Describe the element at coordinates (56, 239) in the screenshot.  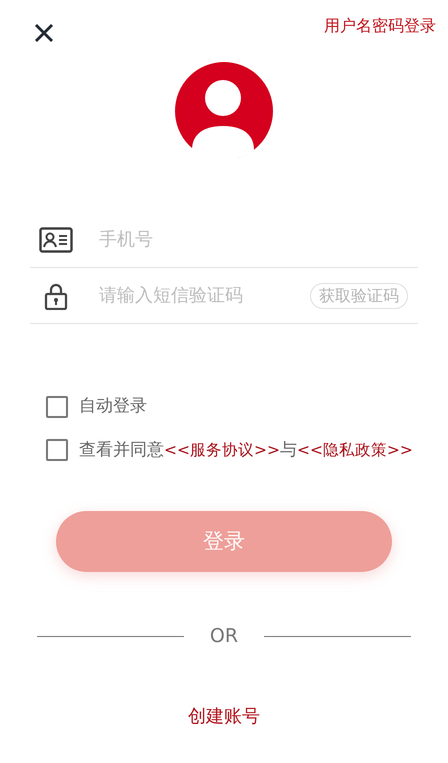
I see `id-card-icon` at that location.